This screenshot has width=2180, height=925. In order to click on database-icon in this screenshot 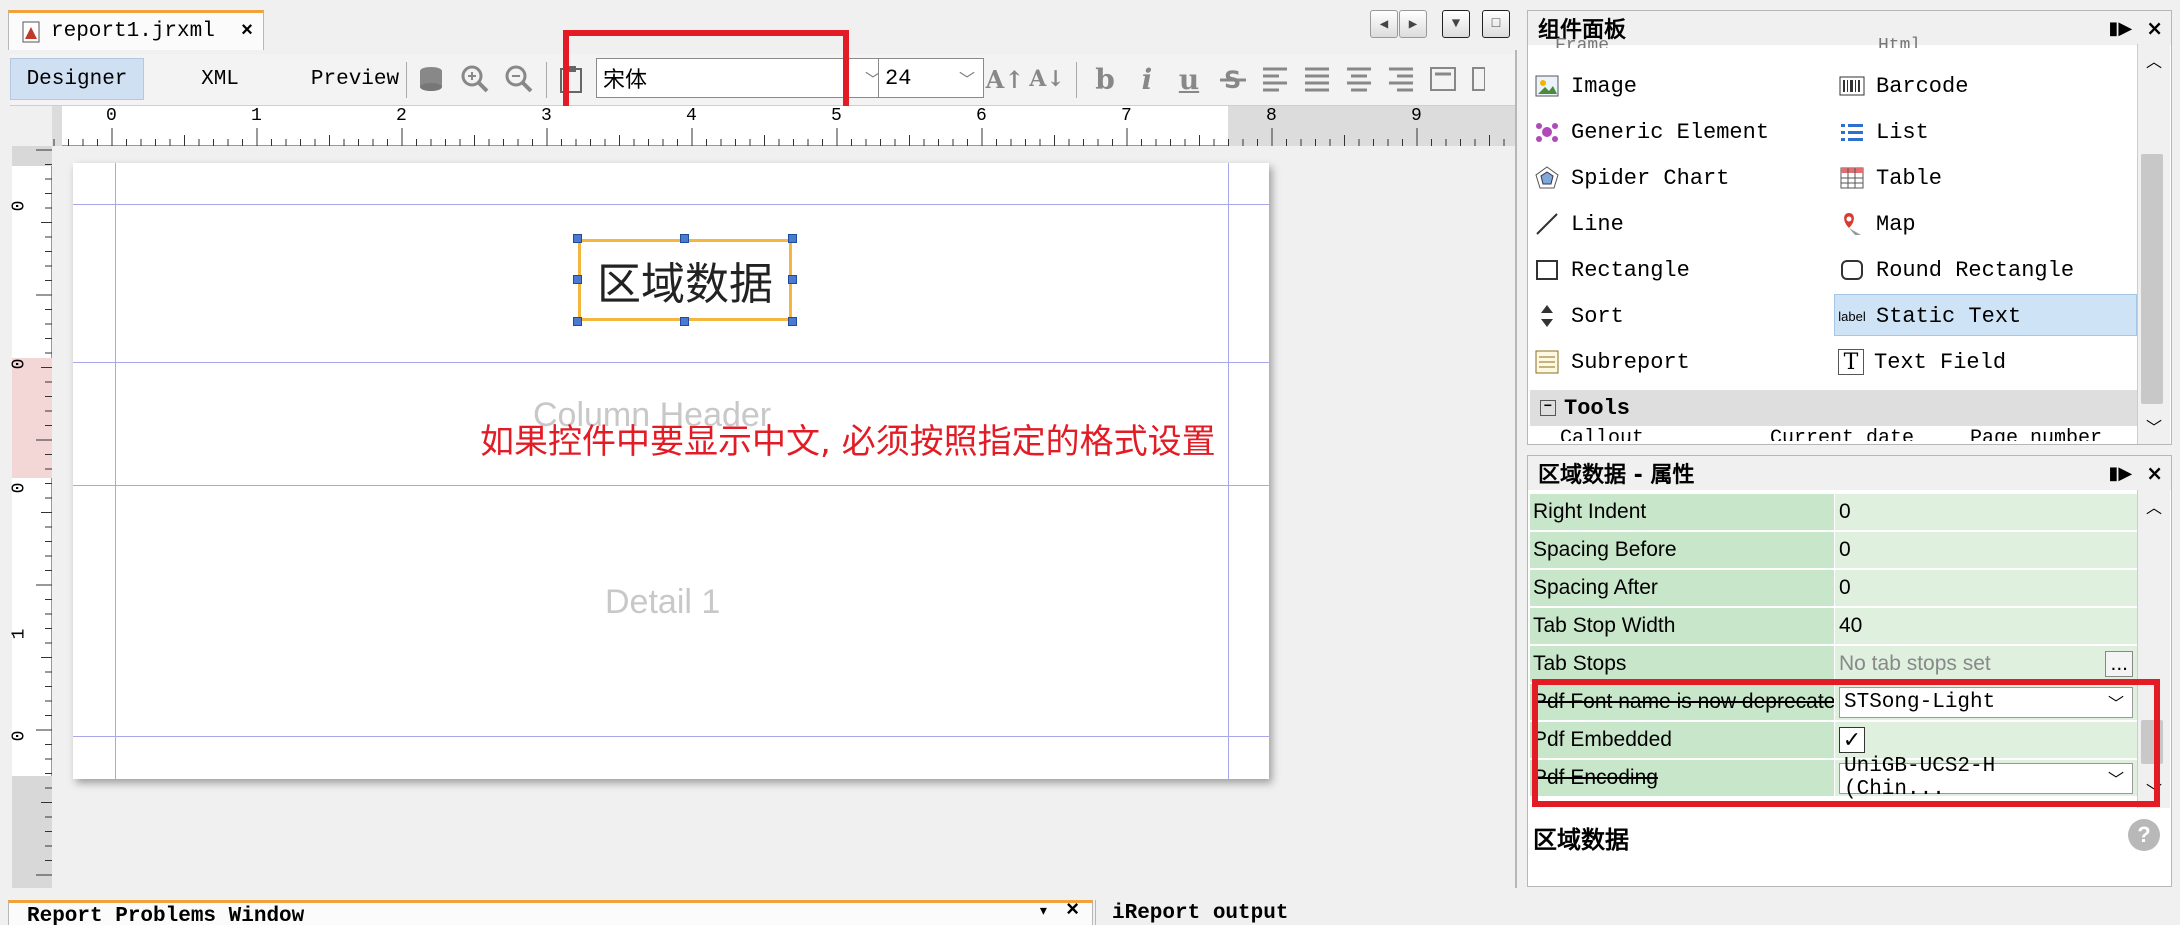, I will do `click(431, 79)`.